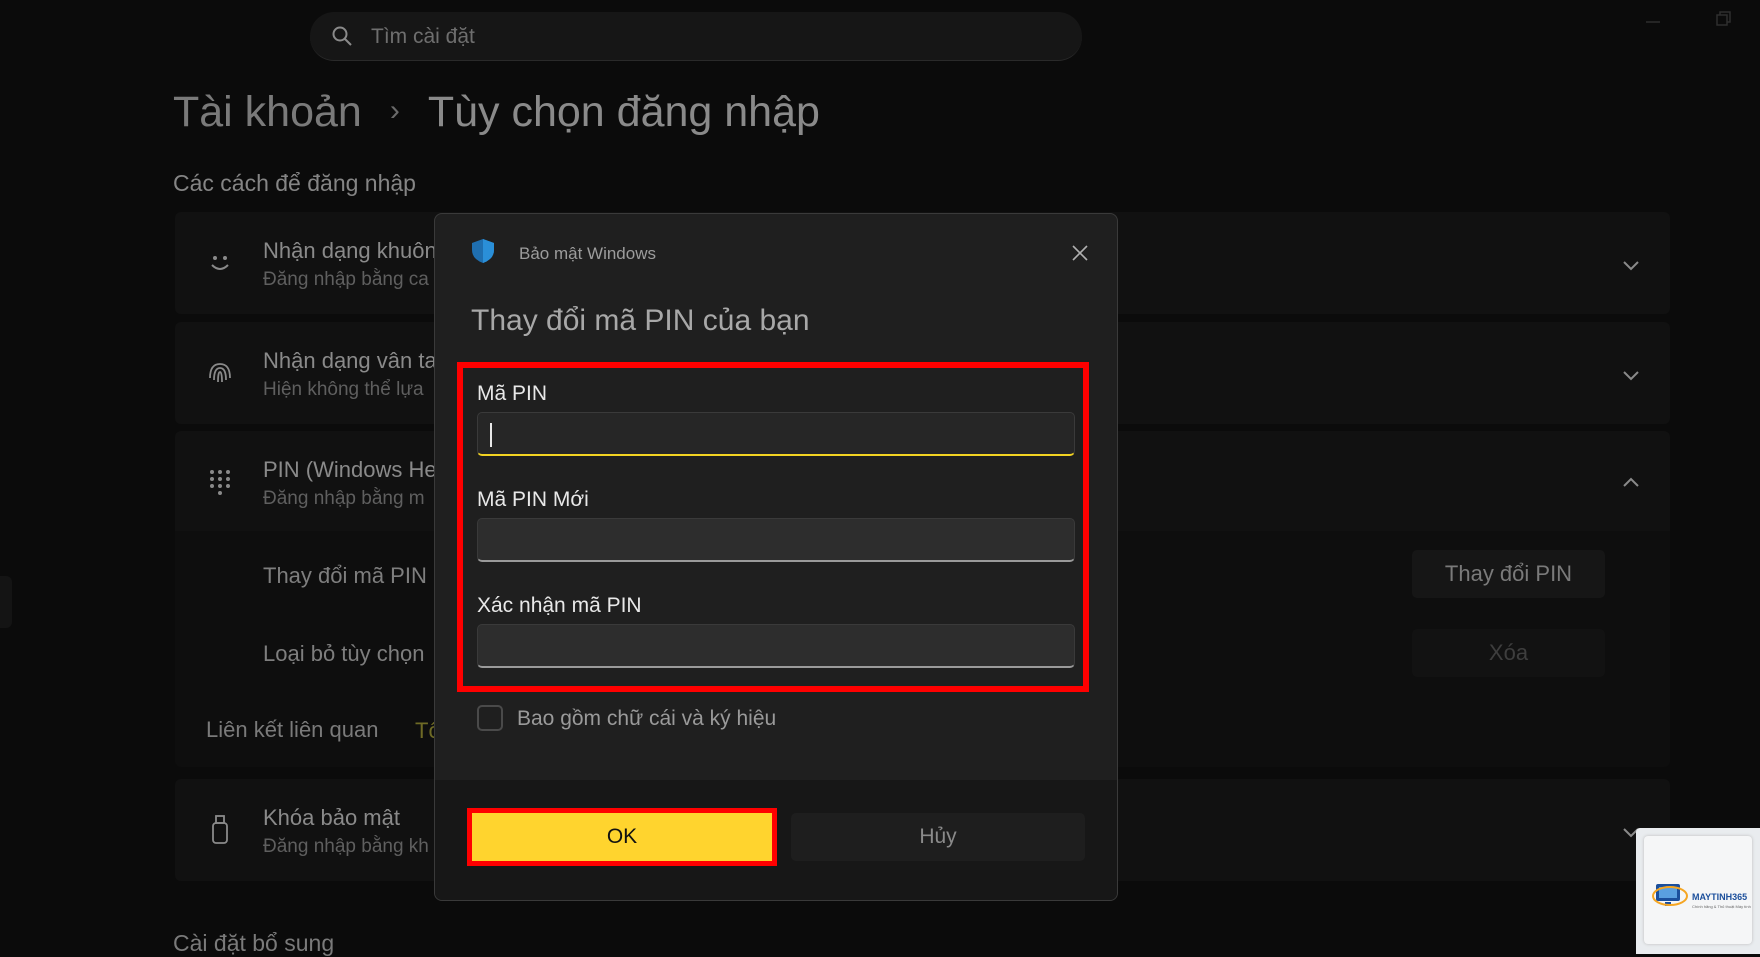  Describe the element at coordinates (1723, 19) in the screenshot. I see `restore-icon` at that location.